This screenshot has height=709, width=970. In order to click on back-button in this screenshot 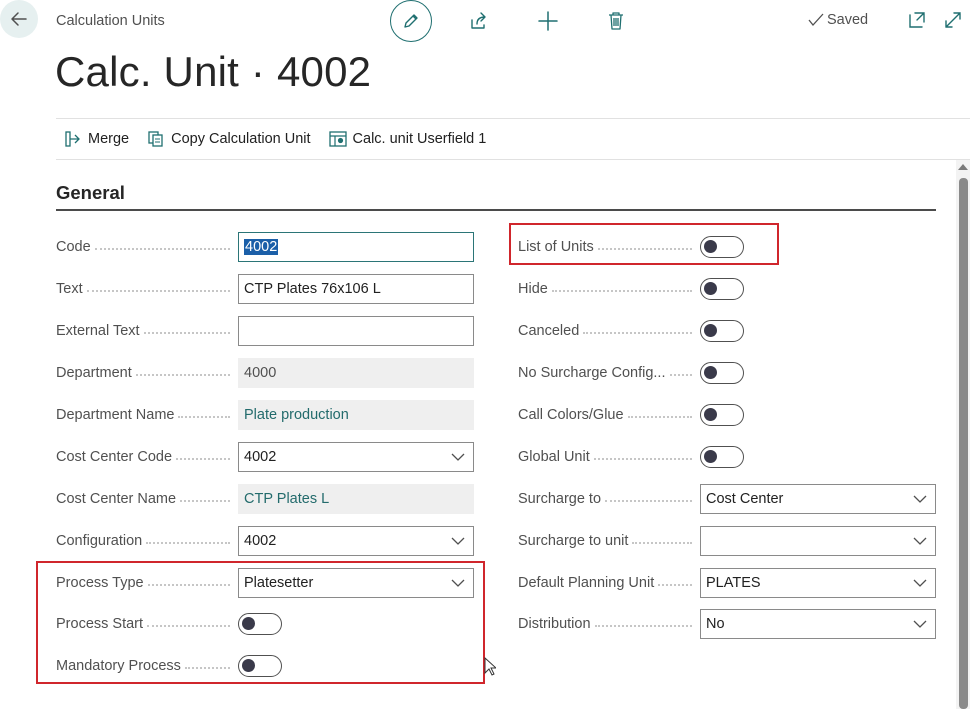, I will do `click(19, 19)`.